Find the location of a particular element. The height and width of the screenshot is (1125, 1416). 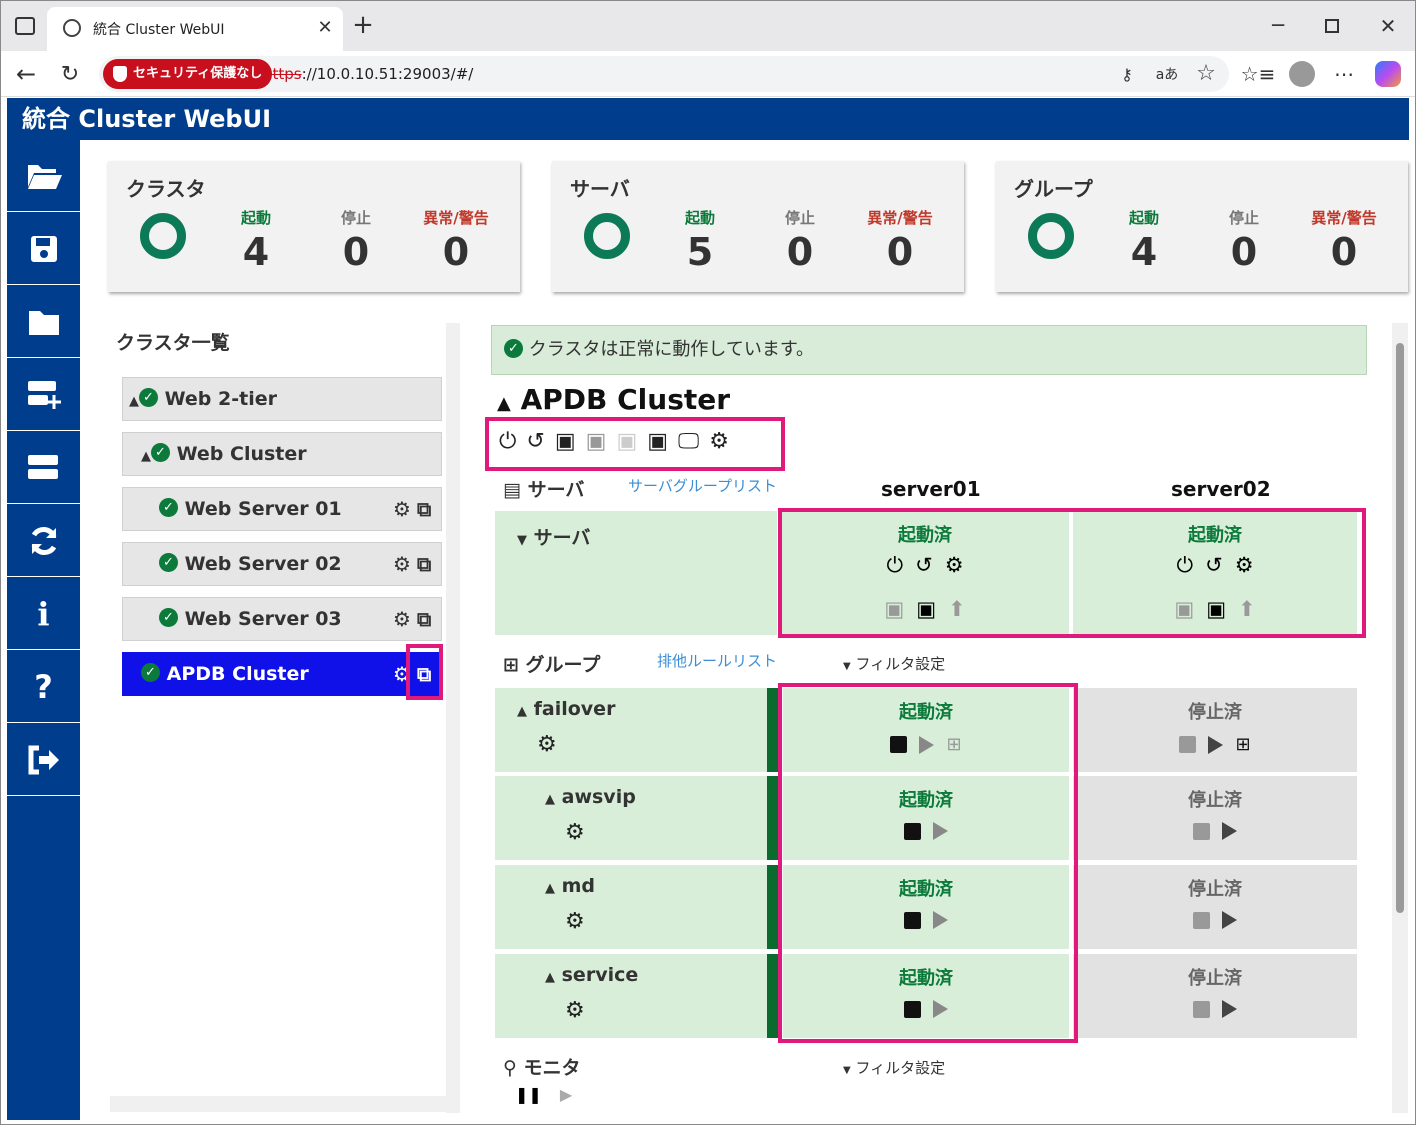

close-tab-icon: ✕ is located at coordinates (325, 27).